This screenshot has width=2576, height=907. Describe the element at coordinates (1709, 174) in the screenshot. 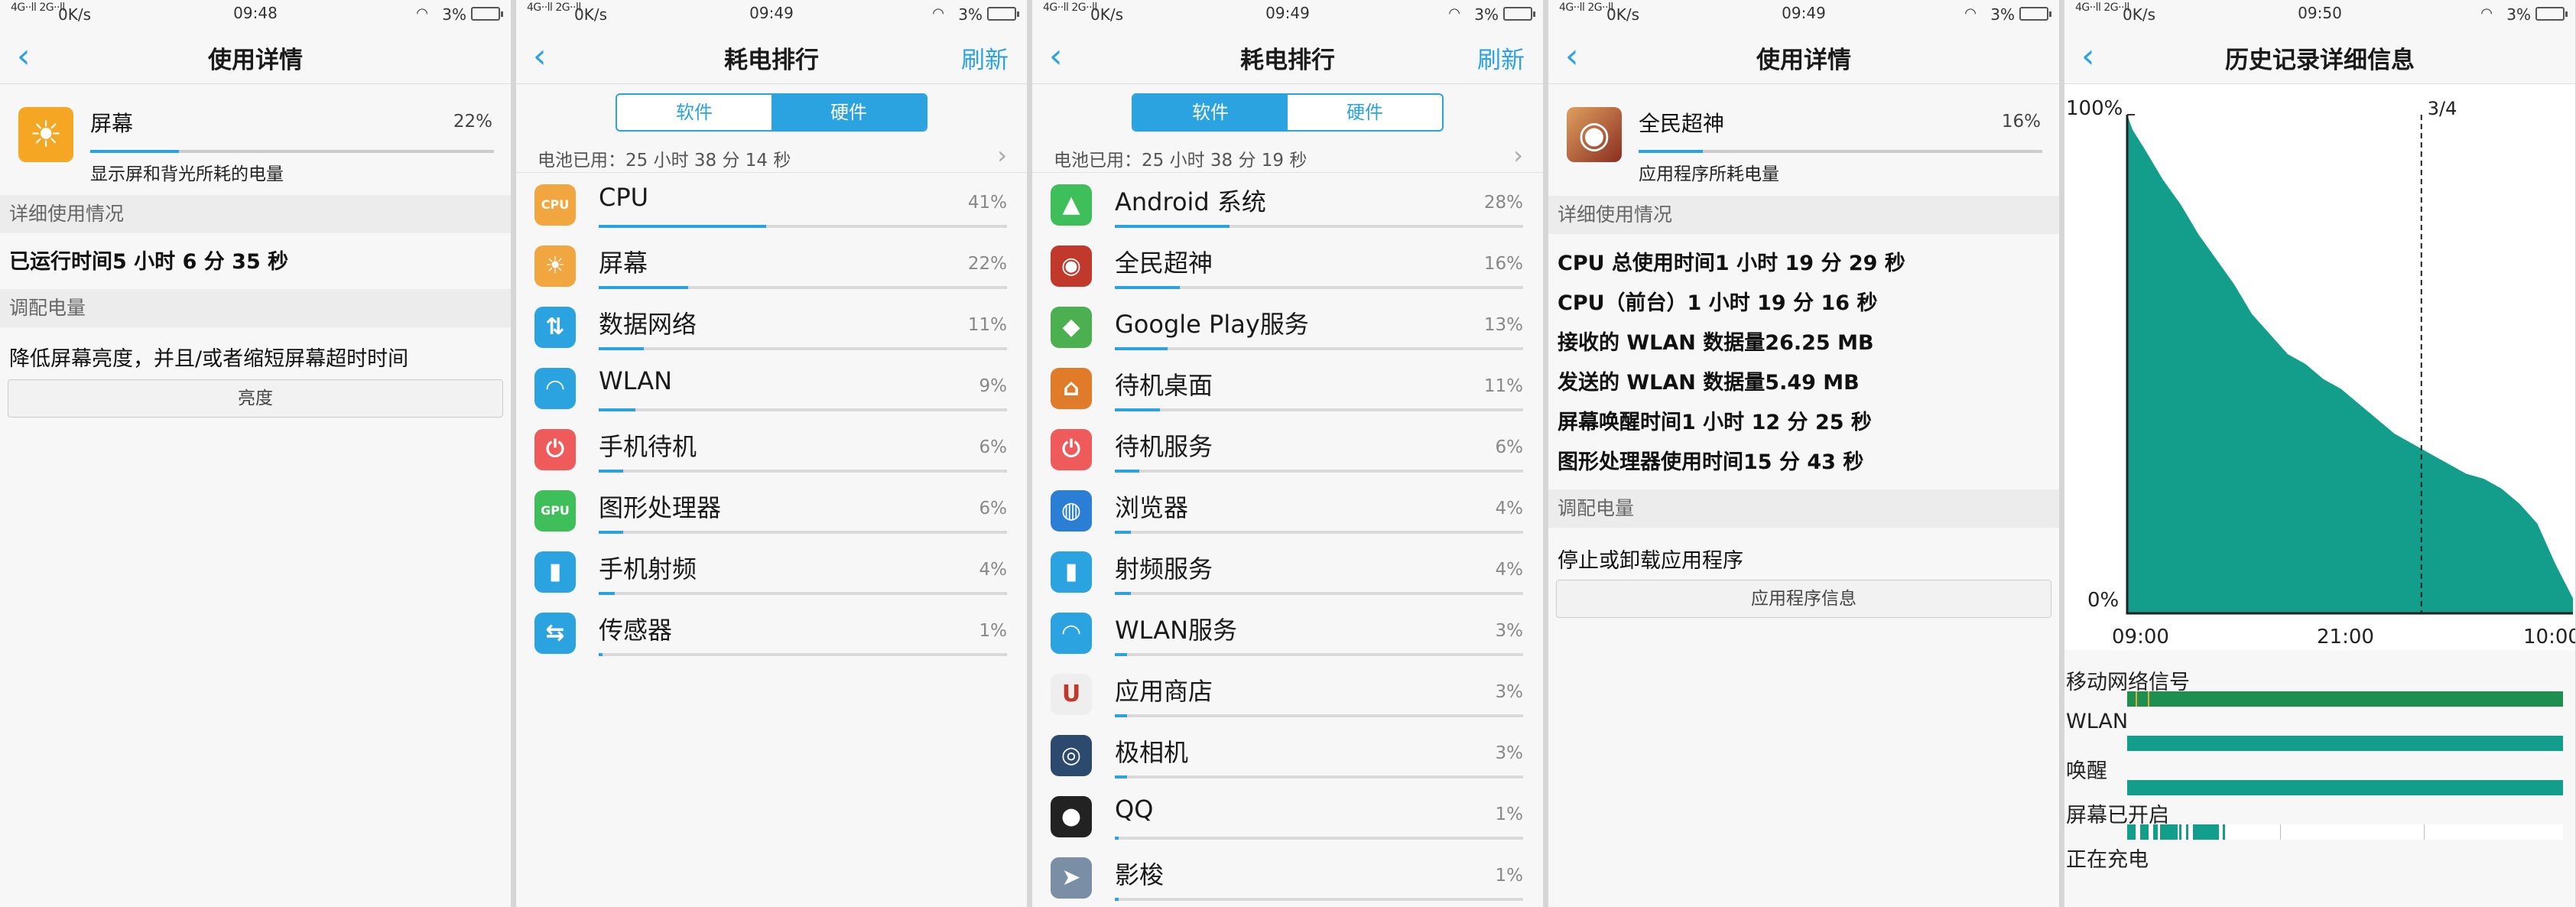

I see `app-description: 应用程序所耗电量` at that location.